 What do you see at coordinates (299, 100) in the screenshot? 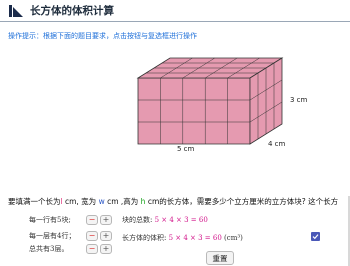
I see `height-label: 3 cm` at bounding box center [299, 100].